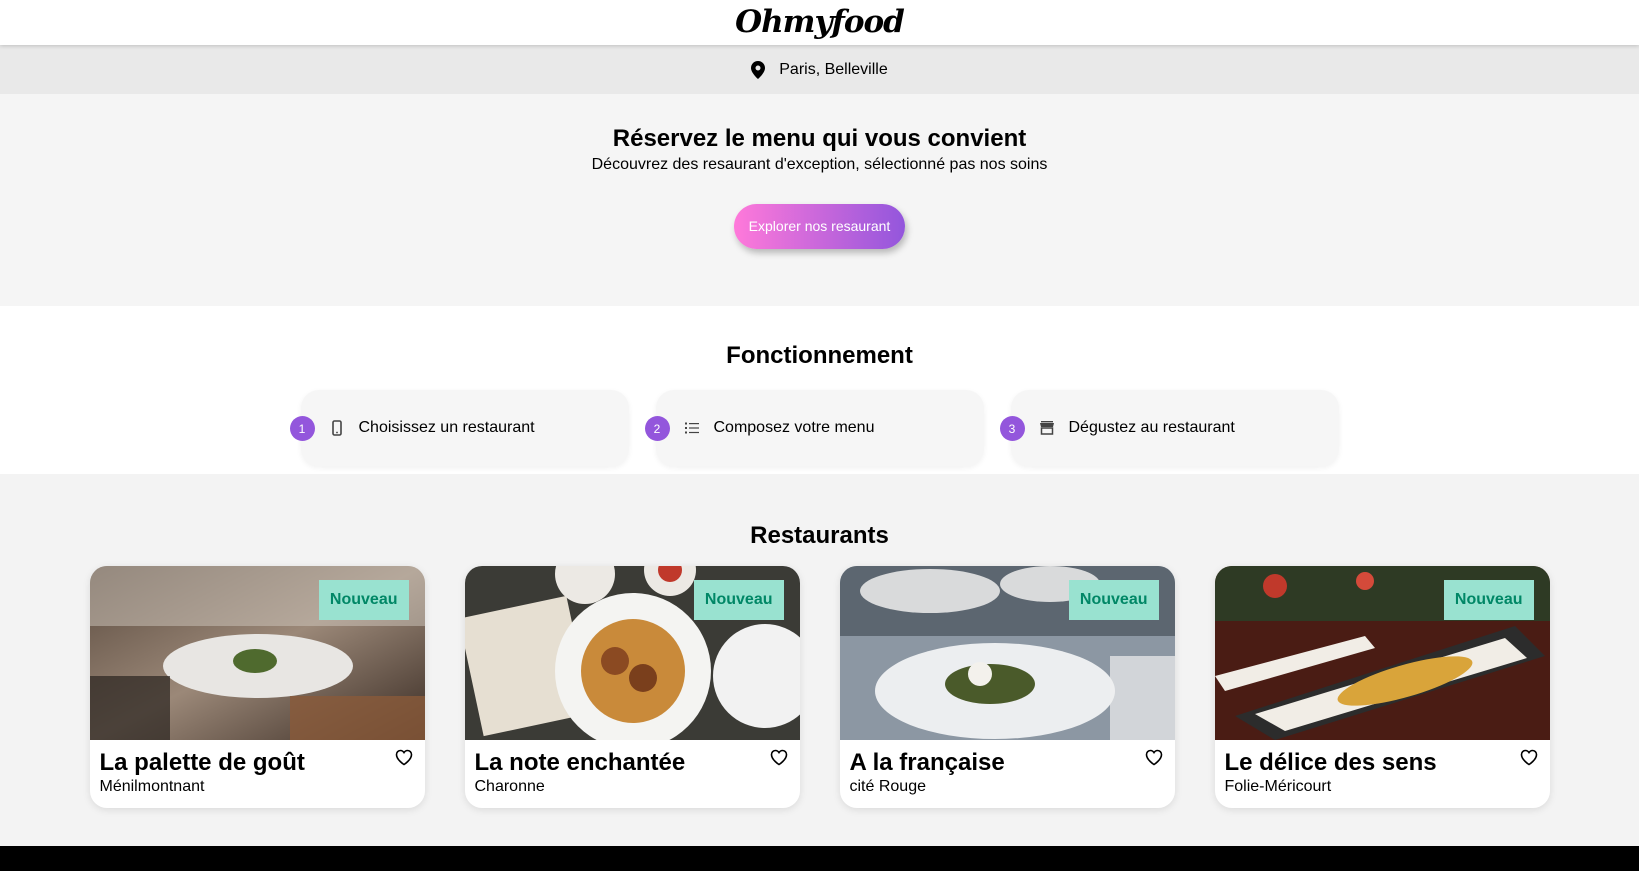  What do you see at coordinates (1046, 428) in the screenshot?
I see `store-icon` at bounding box center [1046, 428].